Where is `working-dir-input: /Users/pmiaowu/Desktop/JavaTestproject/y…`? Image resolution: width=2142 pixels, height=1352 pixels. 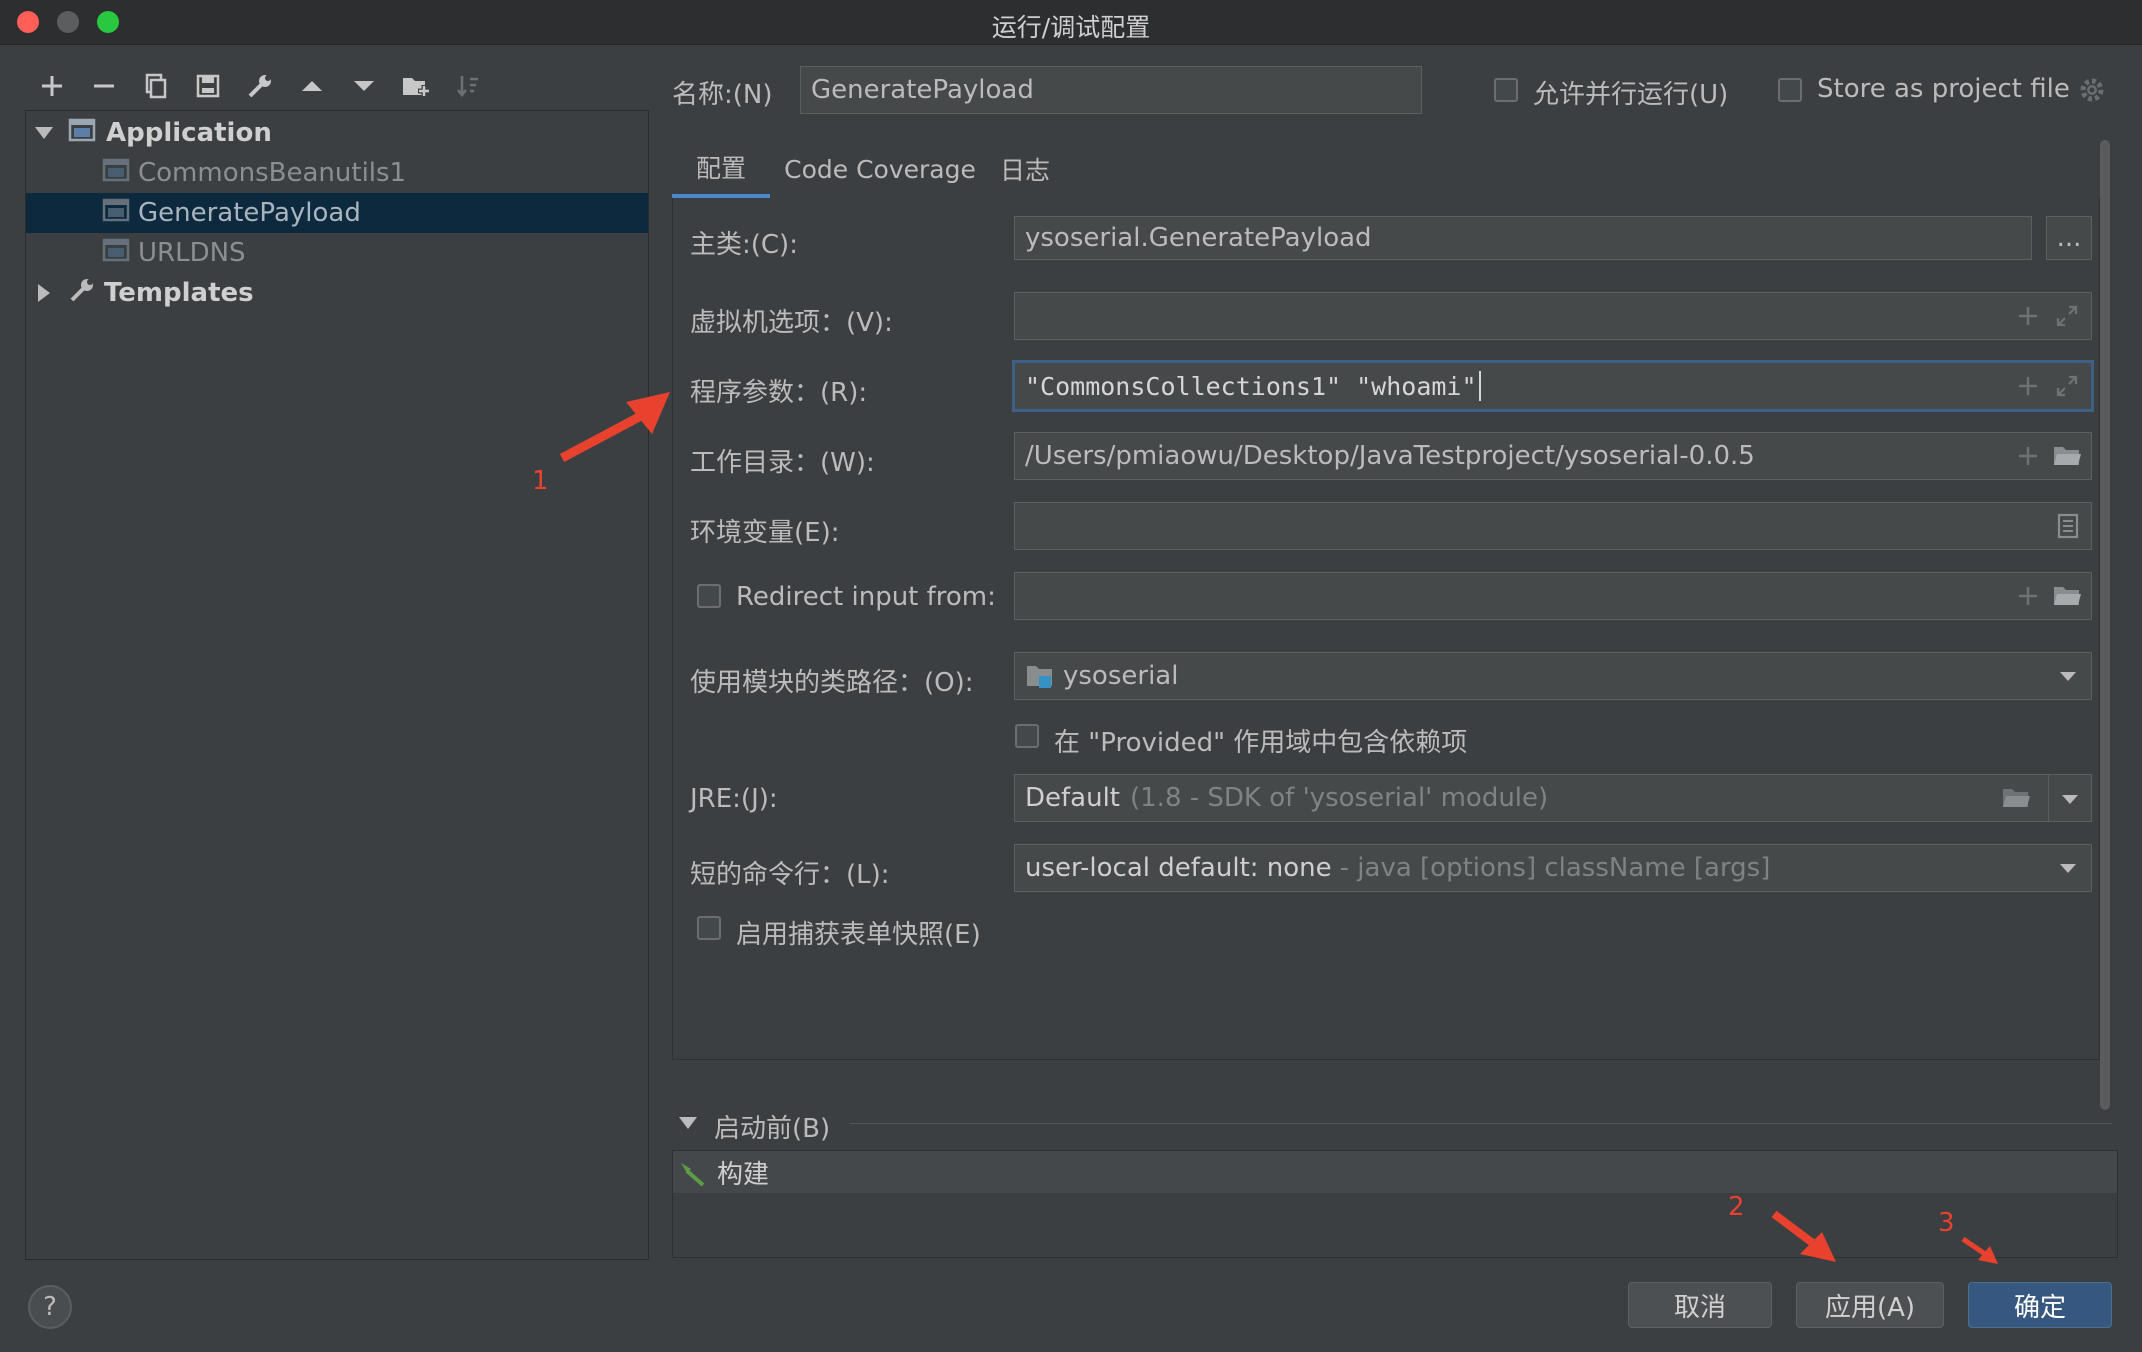
working-dir-input: /Users/pmiaowu/Desktop/JavaTestproject/y… is located at coordinates (1553, 456).